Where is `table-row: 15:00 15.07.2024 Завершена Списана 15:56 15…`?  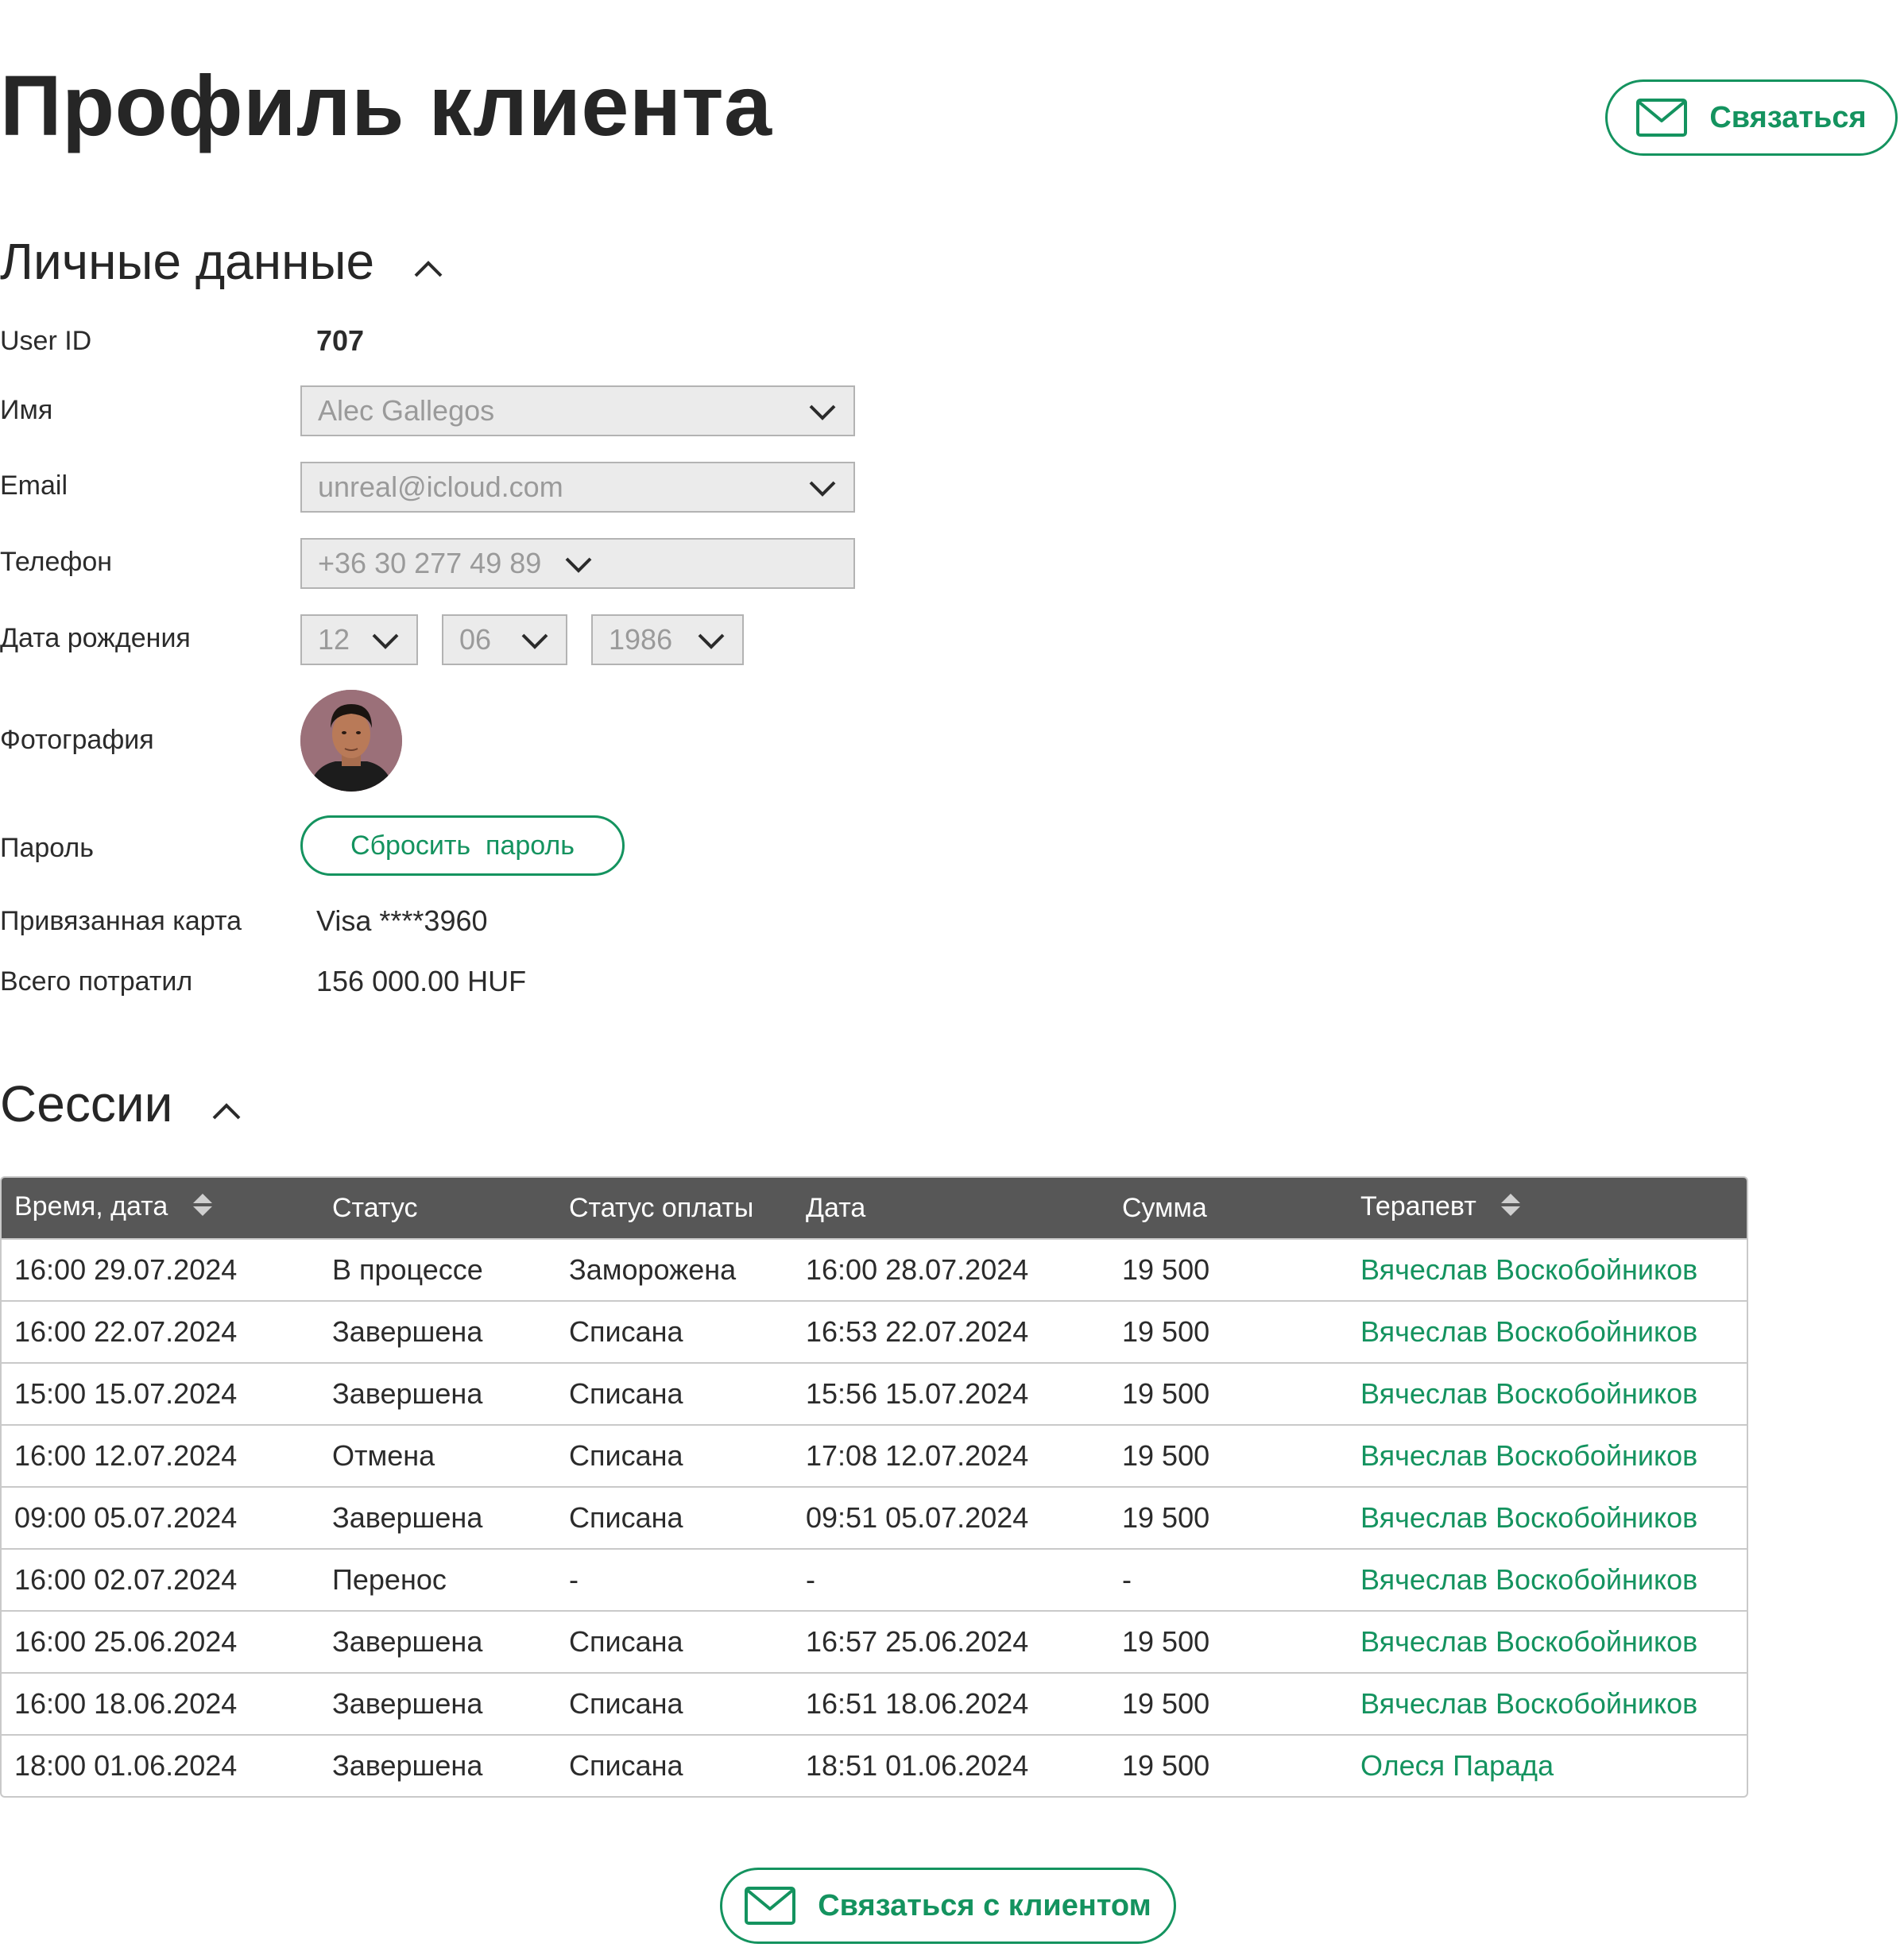 table-row: 15:00 15.07.2024 Завершена Списана 15:56 15… is located at coordinates (874, 1393).